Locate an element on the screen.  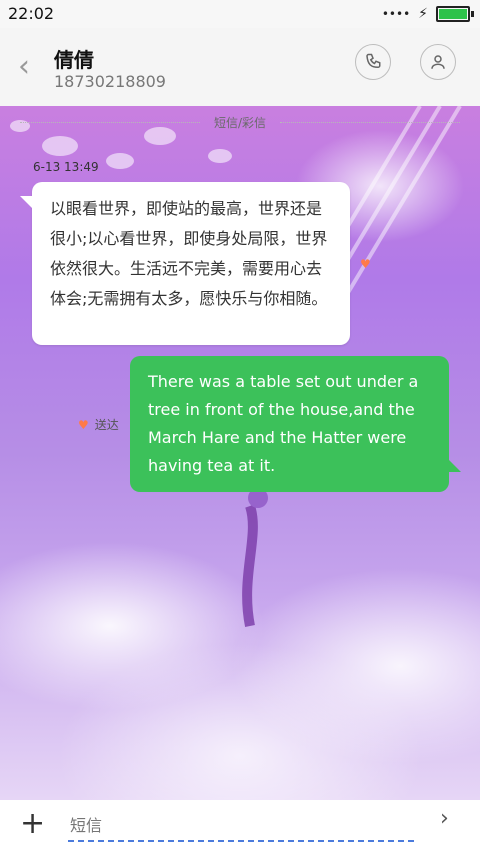
delivery-status: ♥ 送达 is located at coordinates (98, 424).